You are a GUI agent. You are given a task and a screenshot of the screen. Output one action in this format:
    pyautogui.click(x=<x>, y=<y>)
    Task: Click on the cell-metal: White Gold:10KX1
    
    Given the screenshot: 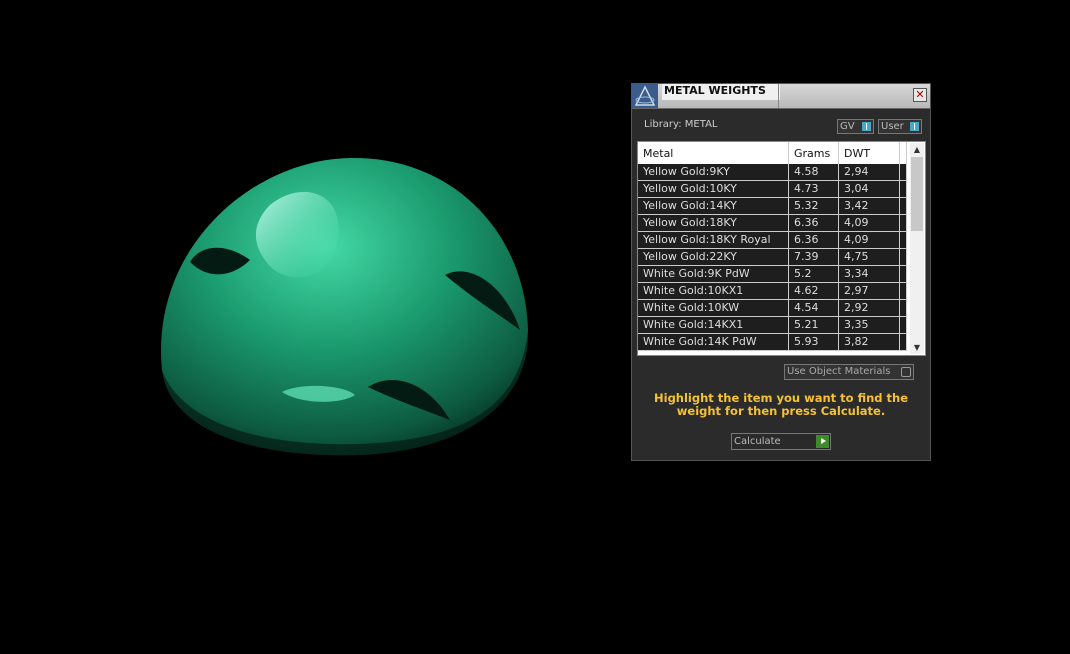 What is the action you would take?
    pyautogui.click(x=713, y=291)
    